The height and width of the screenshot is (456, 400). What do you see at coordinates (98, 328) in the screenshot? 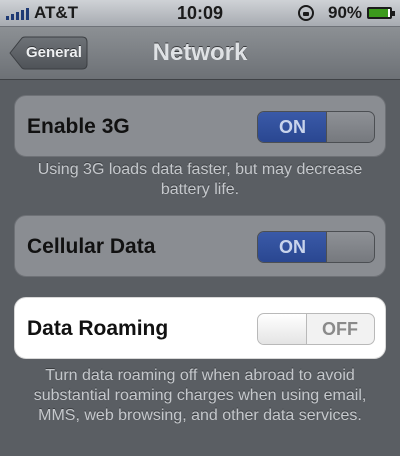
I see `data-roaming-label: Data Roaming` at bounding box center [98, 328].